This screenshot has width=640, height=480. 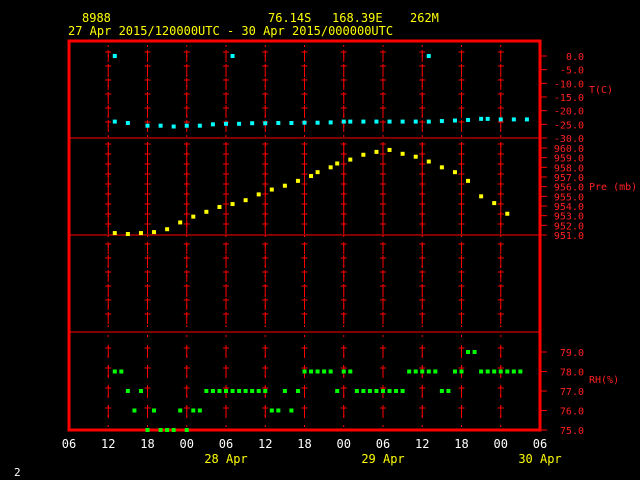 I want to click on y-tick-label: 951.0, so click(x=569, y=236).